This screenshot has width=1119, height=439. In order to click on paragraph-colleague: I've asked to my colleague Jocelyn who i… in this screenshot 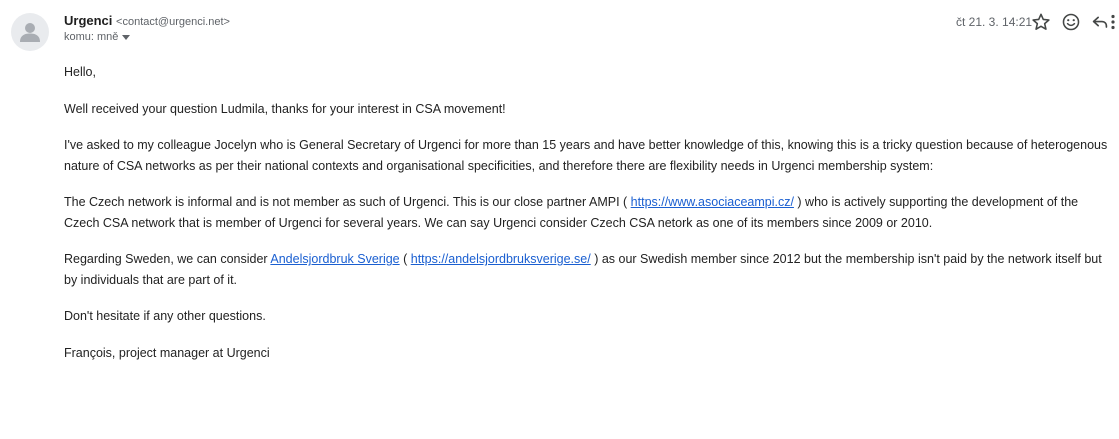, I will do `click(586, 155)`.